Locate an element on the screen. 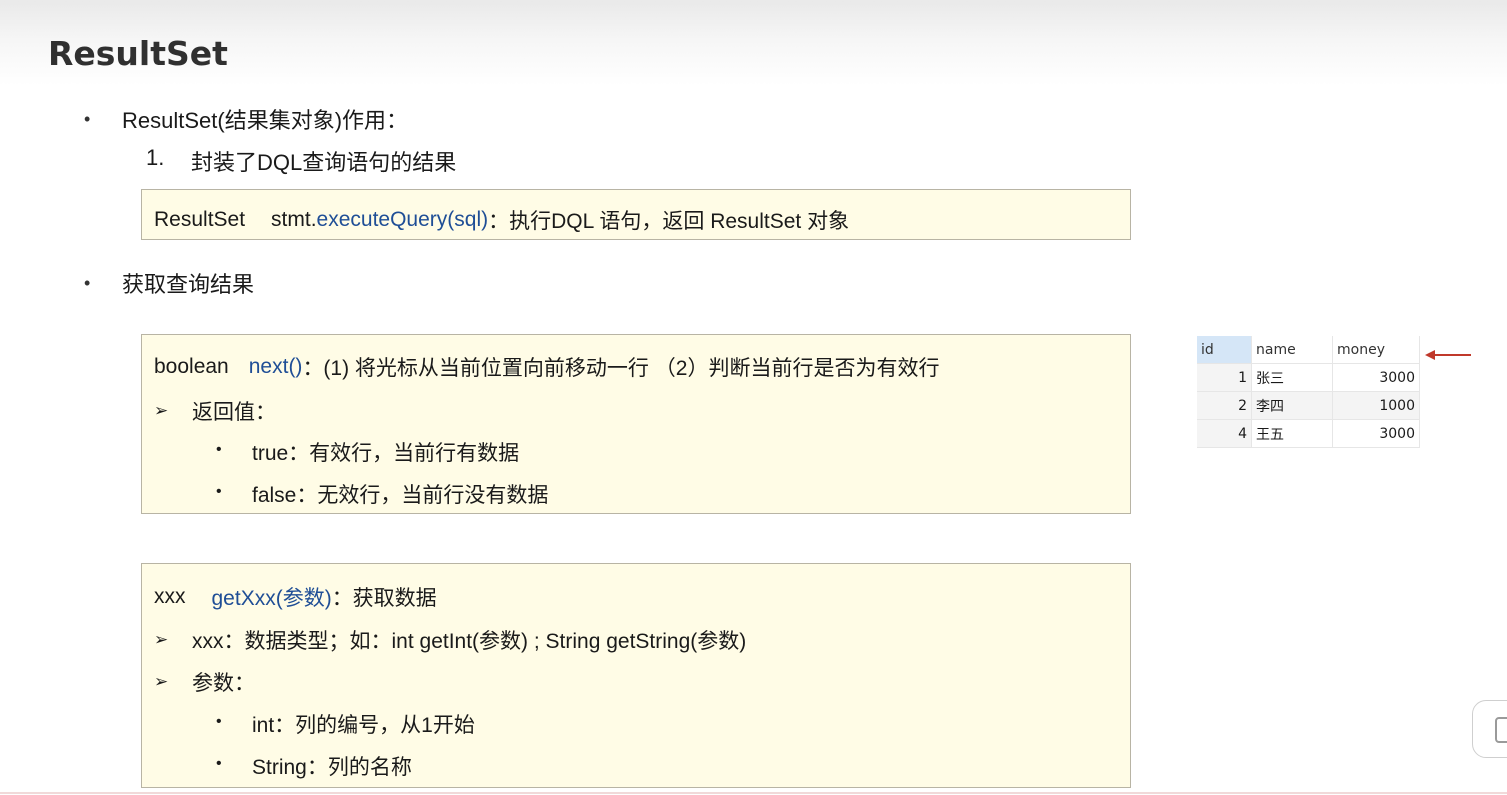 This screenshot has width=1507, height=795. cursor-pointer-arrow-icon is located at coordinates (1448, 355).